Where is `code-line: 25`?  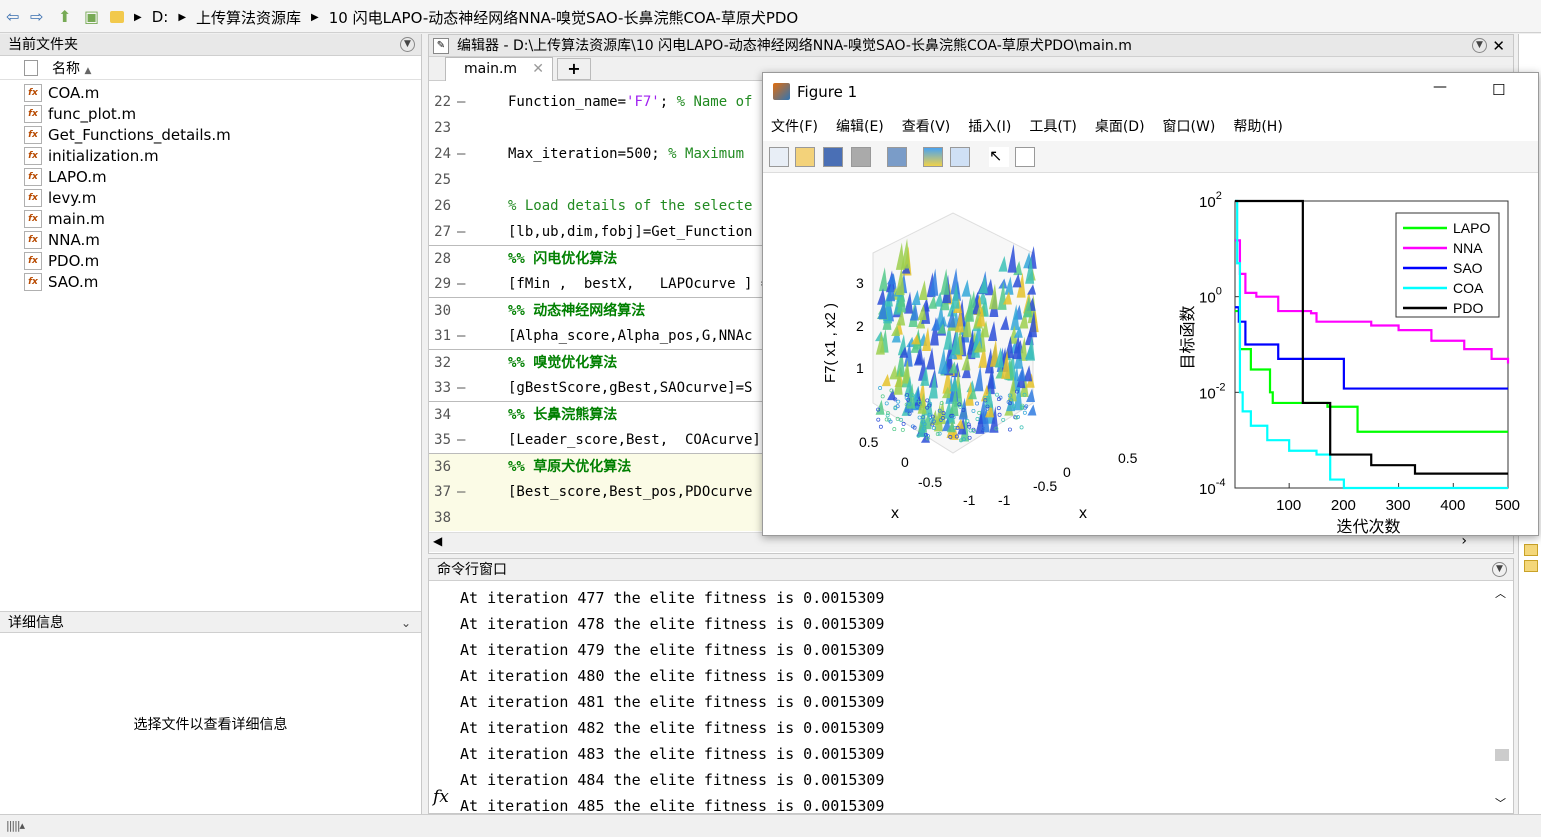 code-line: 25 is located at coordinates (599, 180).